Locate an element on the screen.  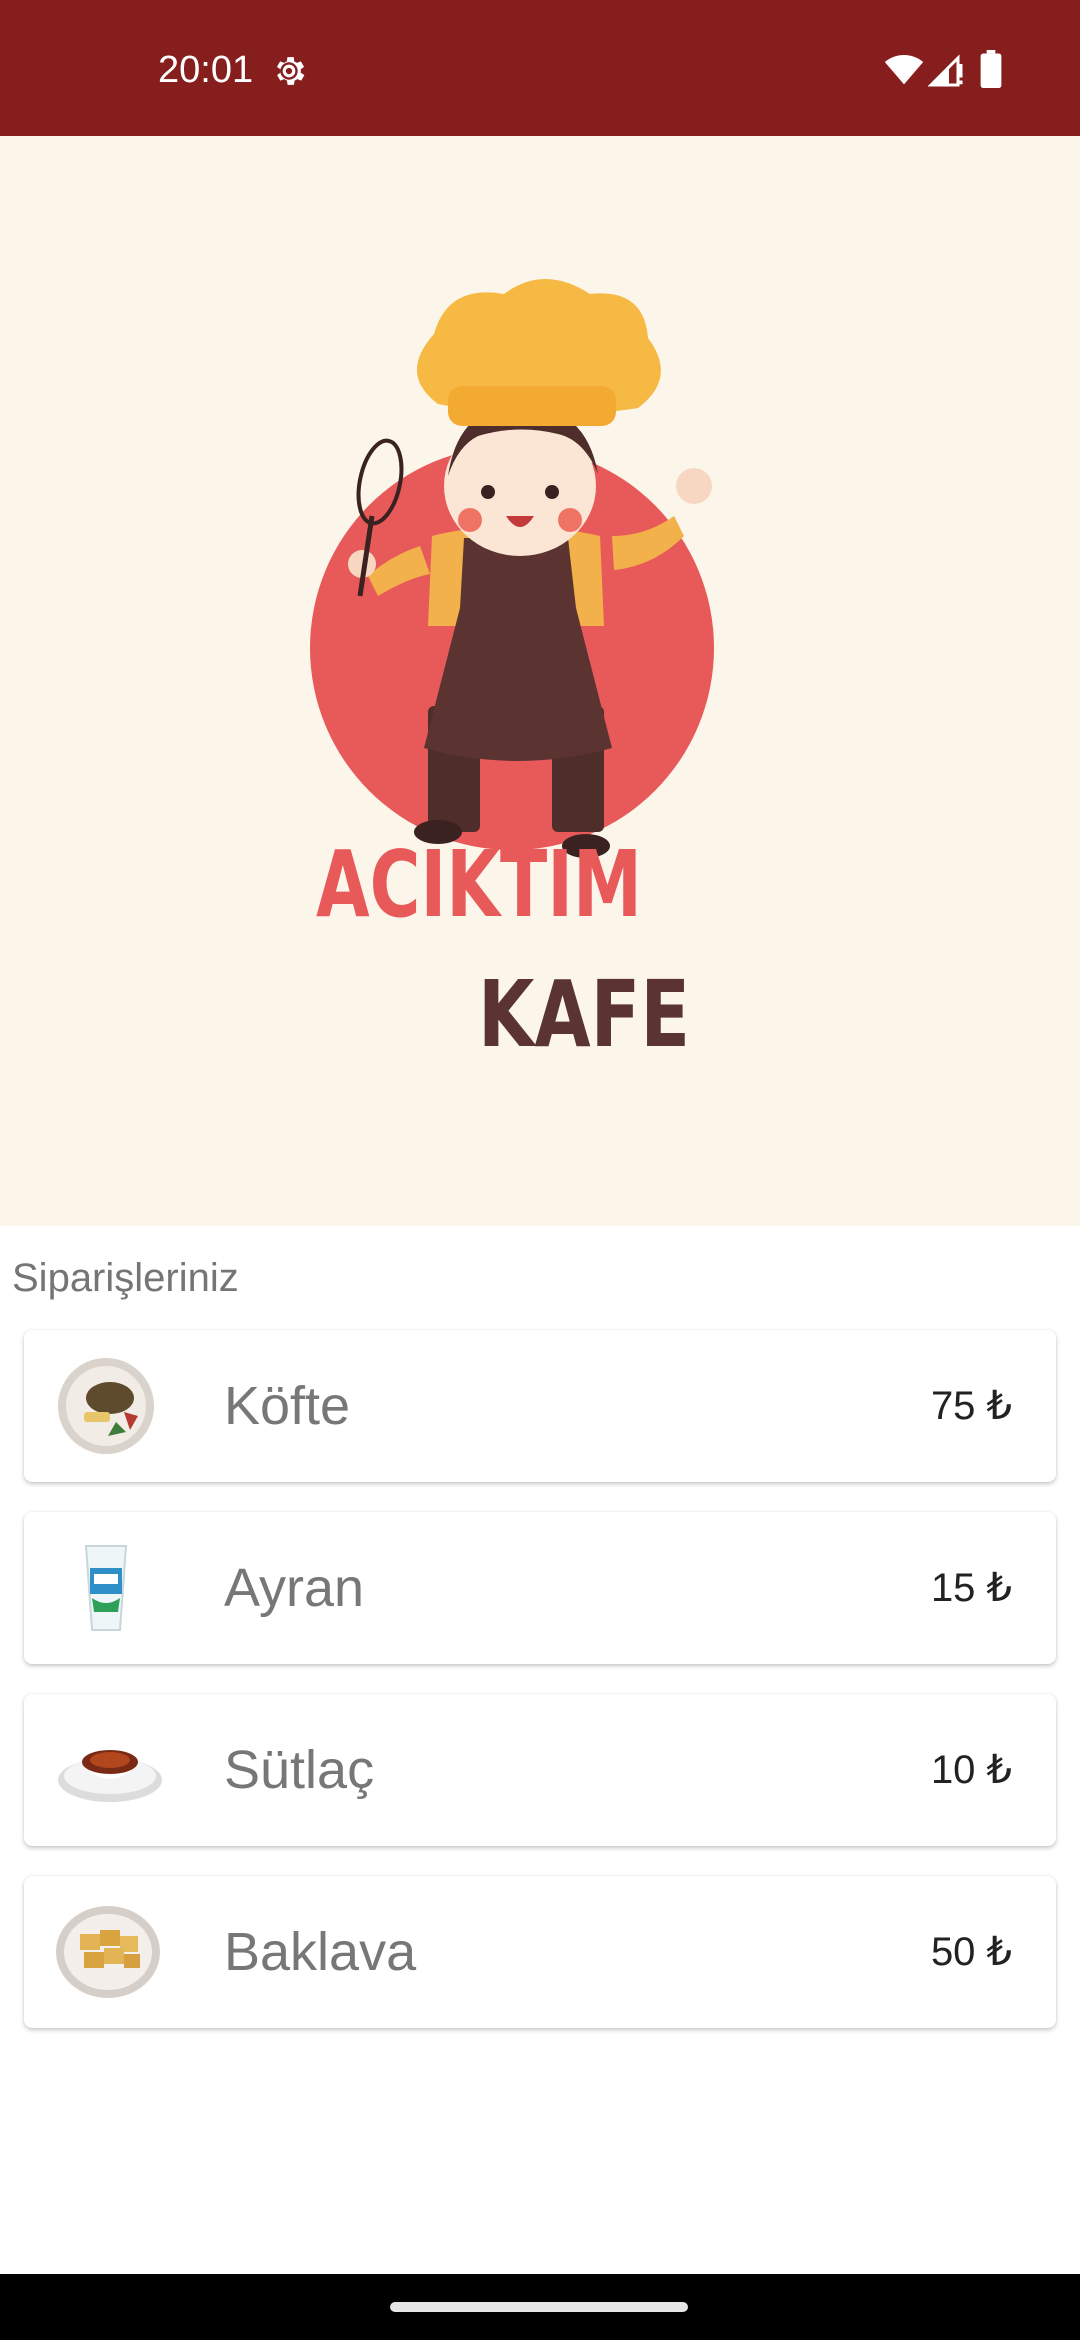
status-time: 20:01 is located at coordinates (206, 70).